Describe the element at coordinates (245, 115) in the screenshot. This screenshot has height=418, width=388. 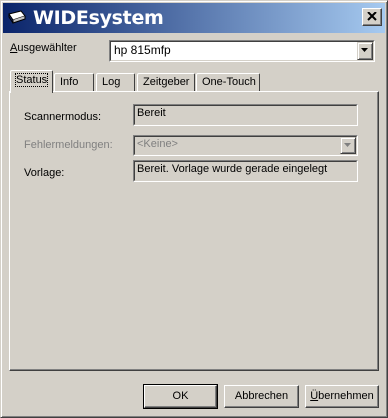
I see `scanner-mode-field: Bereit` at that location.